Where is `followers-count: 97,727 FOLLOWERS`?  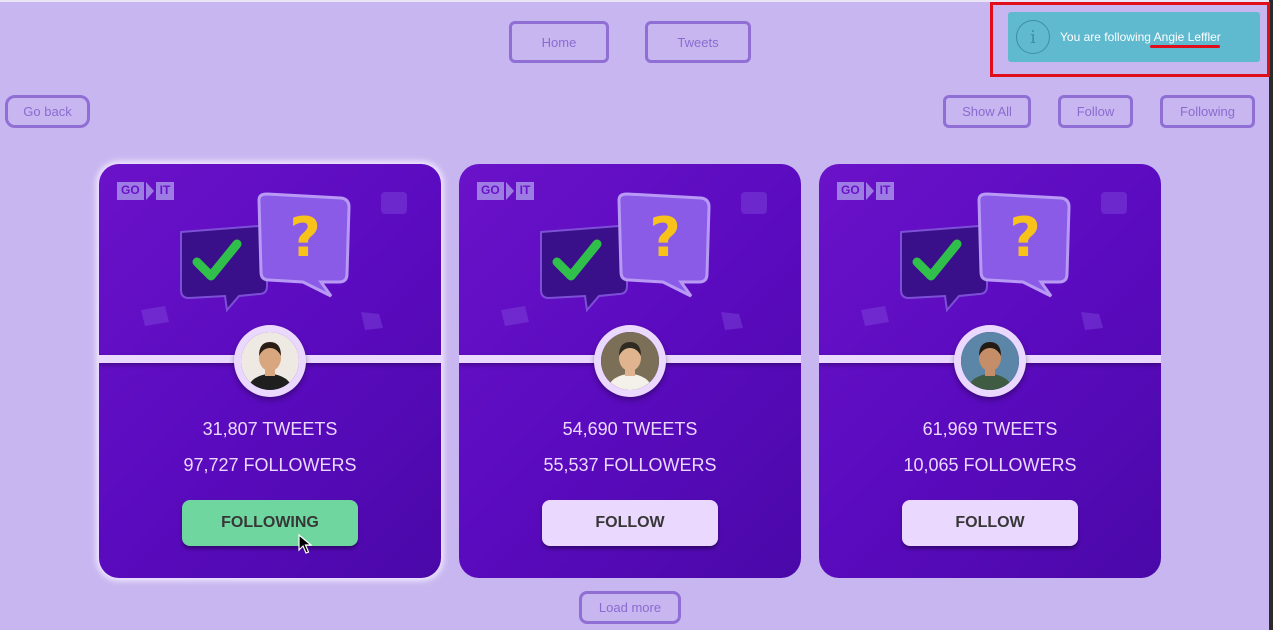
followers-count: 97,727 FOLLOWERS is located at coordinates (270, 465).